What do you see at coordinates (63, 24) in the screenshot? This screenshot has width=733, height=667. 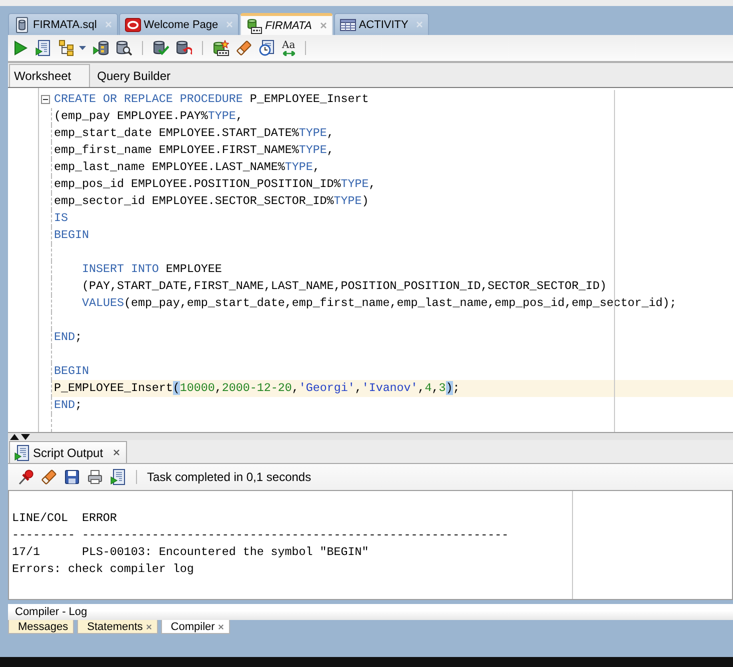 I see `document-tab: FIRMATA.sql` at bounding box center [63, 24].